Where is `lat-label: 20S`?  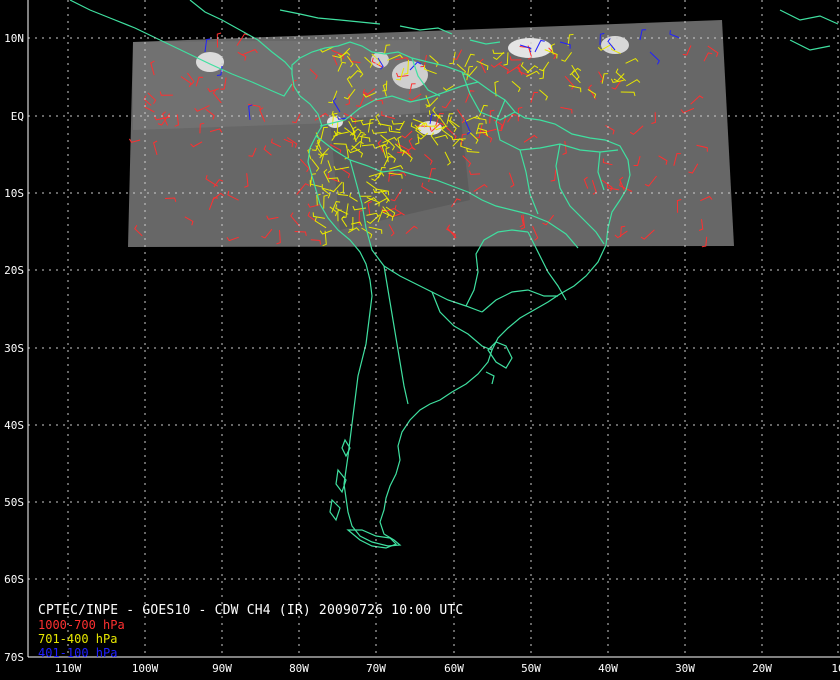 lat-label: 20S is located at coordinates (14, 270).